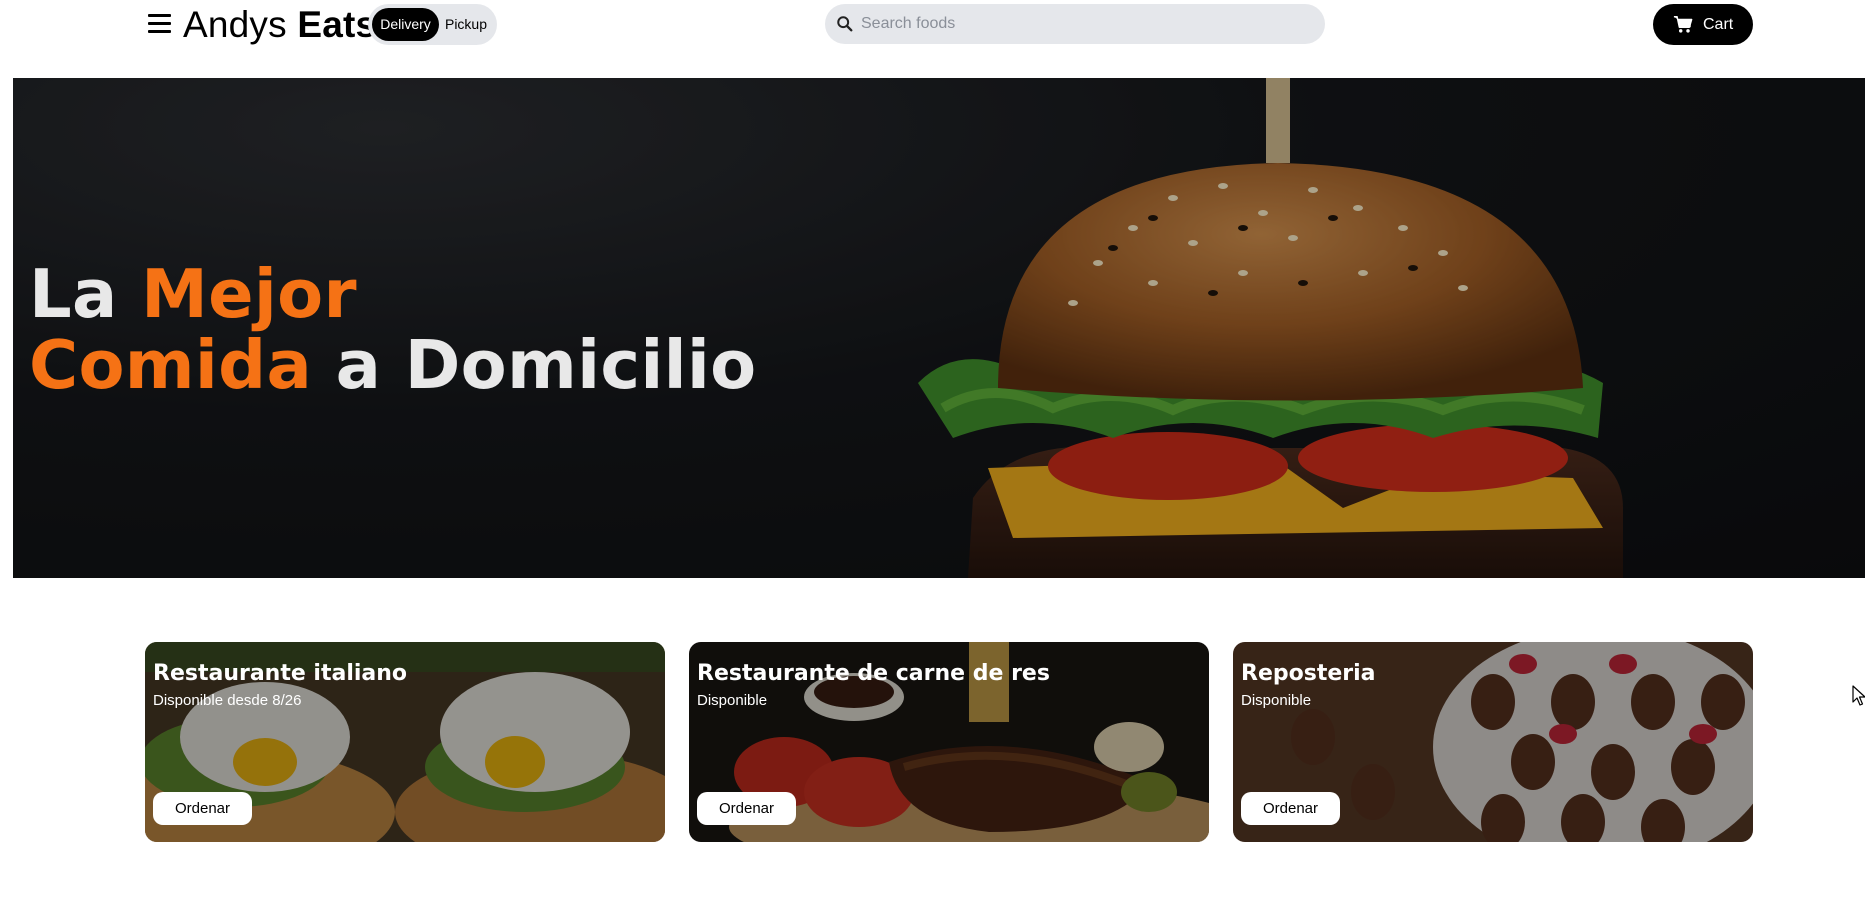 The height and width of the screenshot is (920, 1865). Describe the element at coordinates (159, 24) in the screenshot. I see `hamburger-menu-icon` at that location.